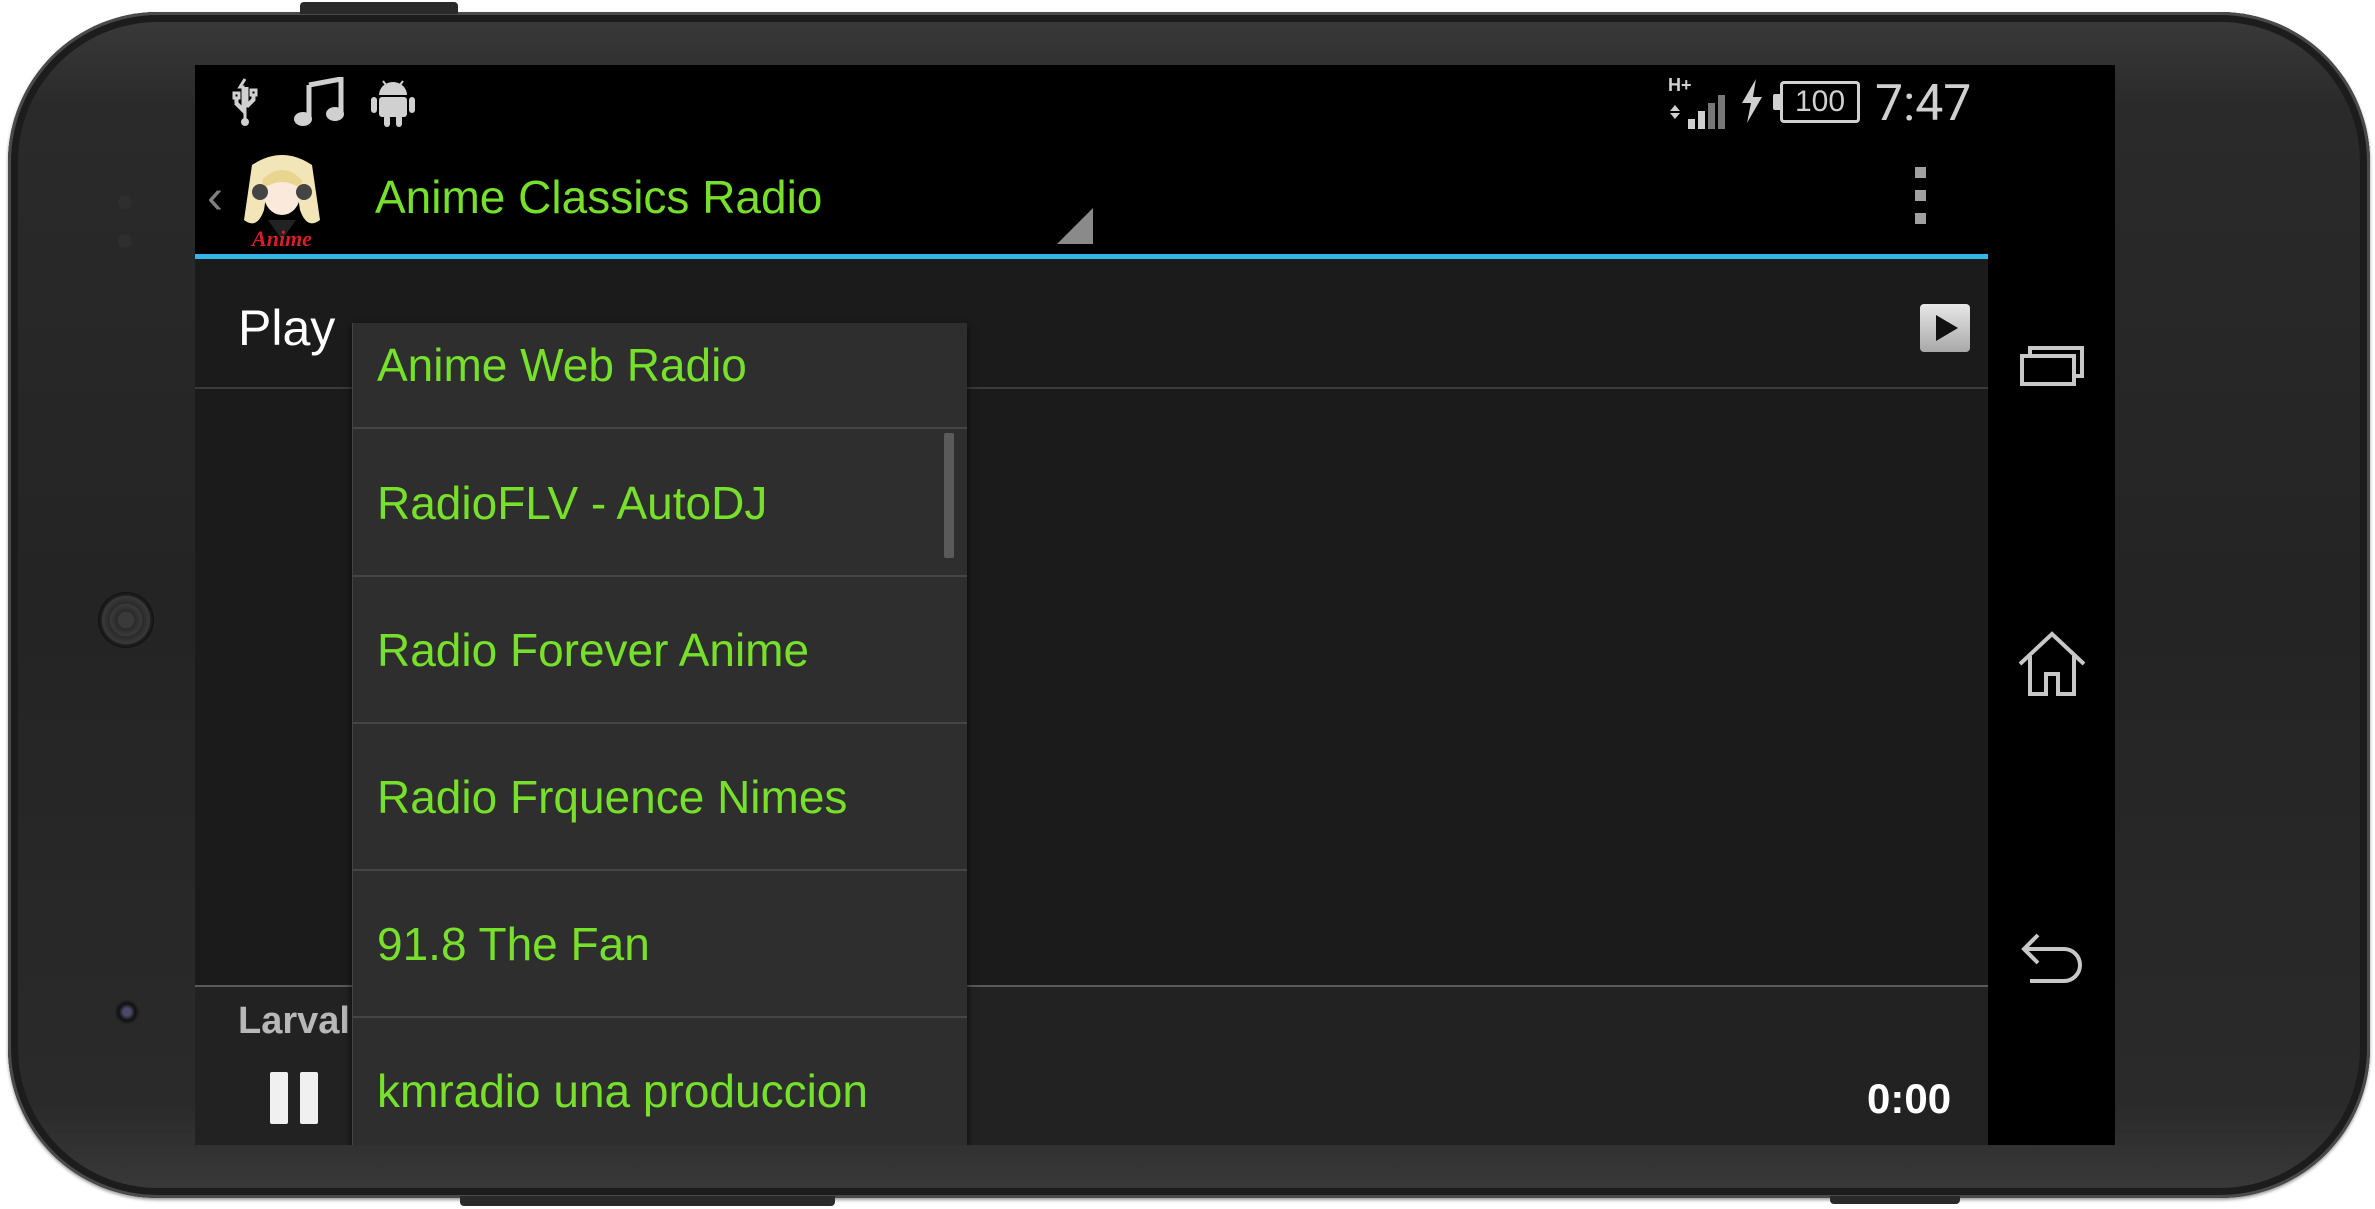 The width and height of the screenshot is (2375, 1209). What do you see at coordinates (949, 495) in the screenshot?
I see `dropdown-scrollbar` at bounding box center [949, 495].